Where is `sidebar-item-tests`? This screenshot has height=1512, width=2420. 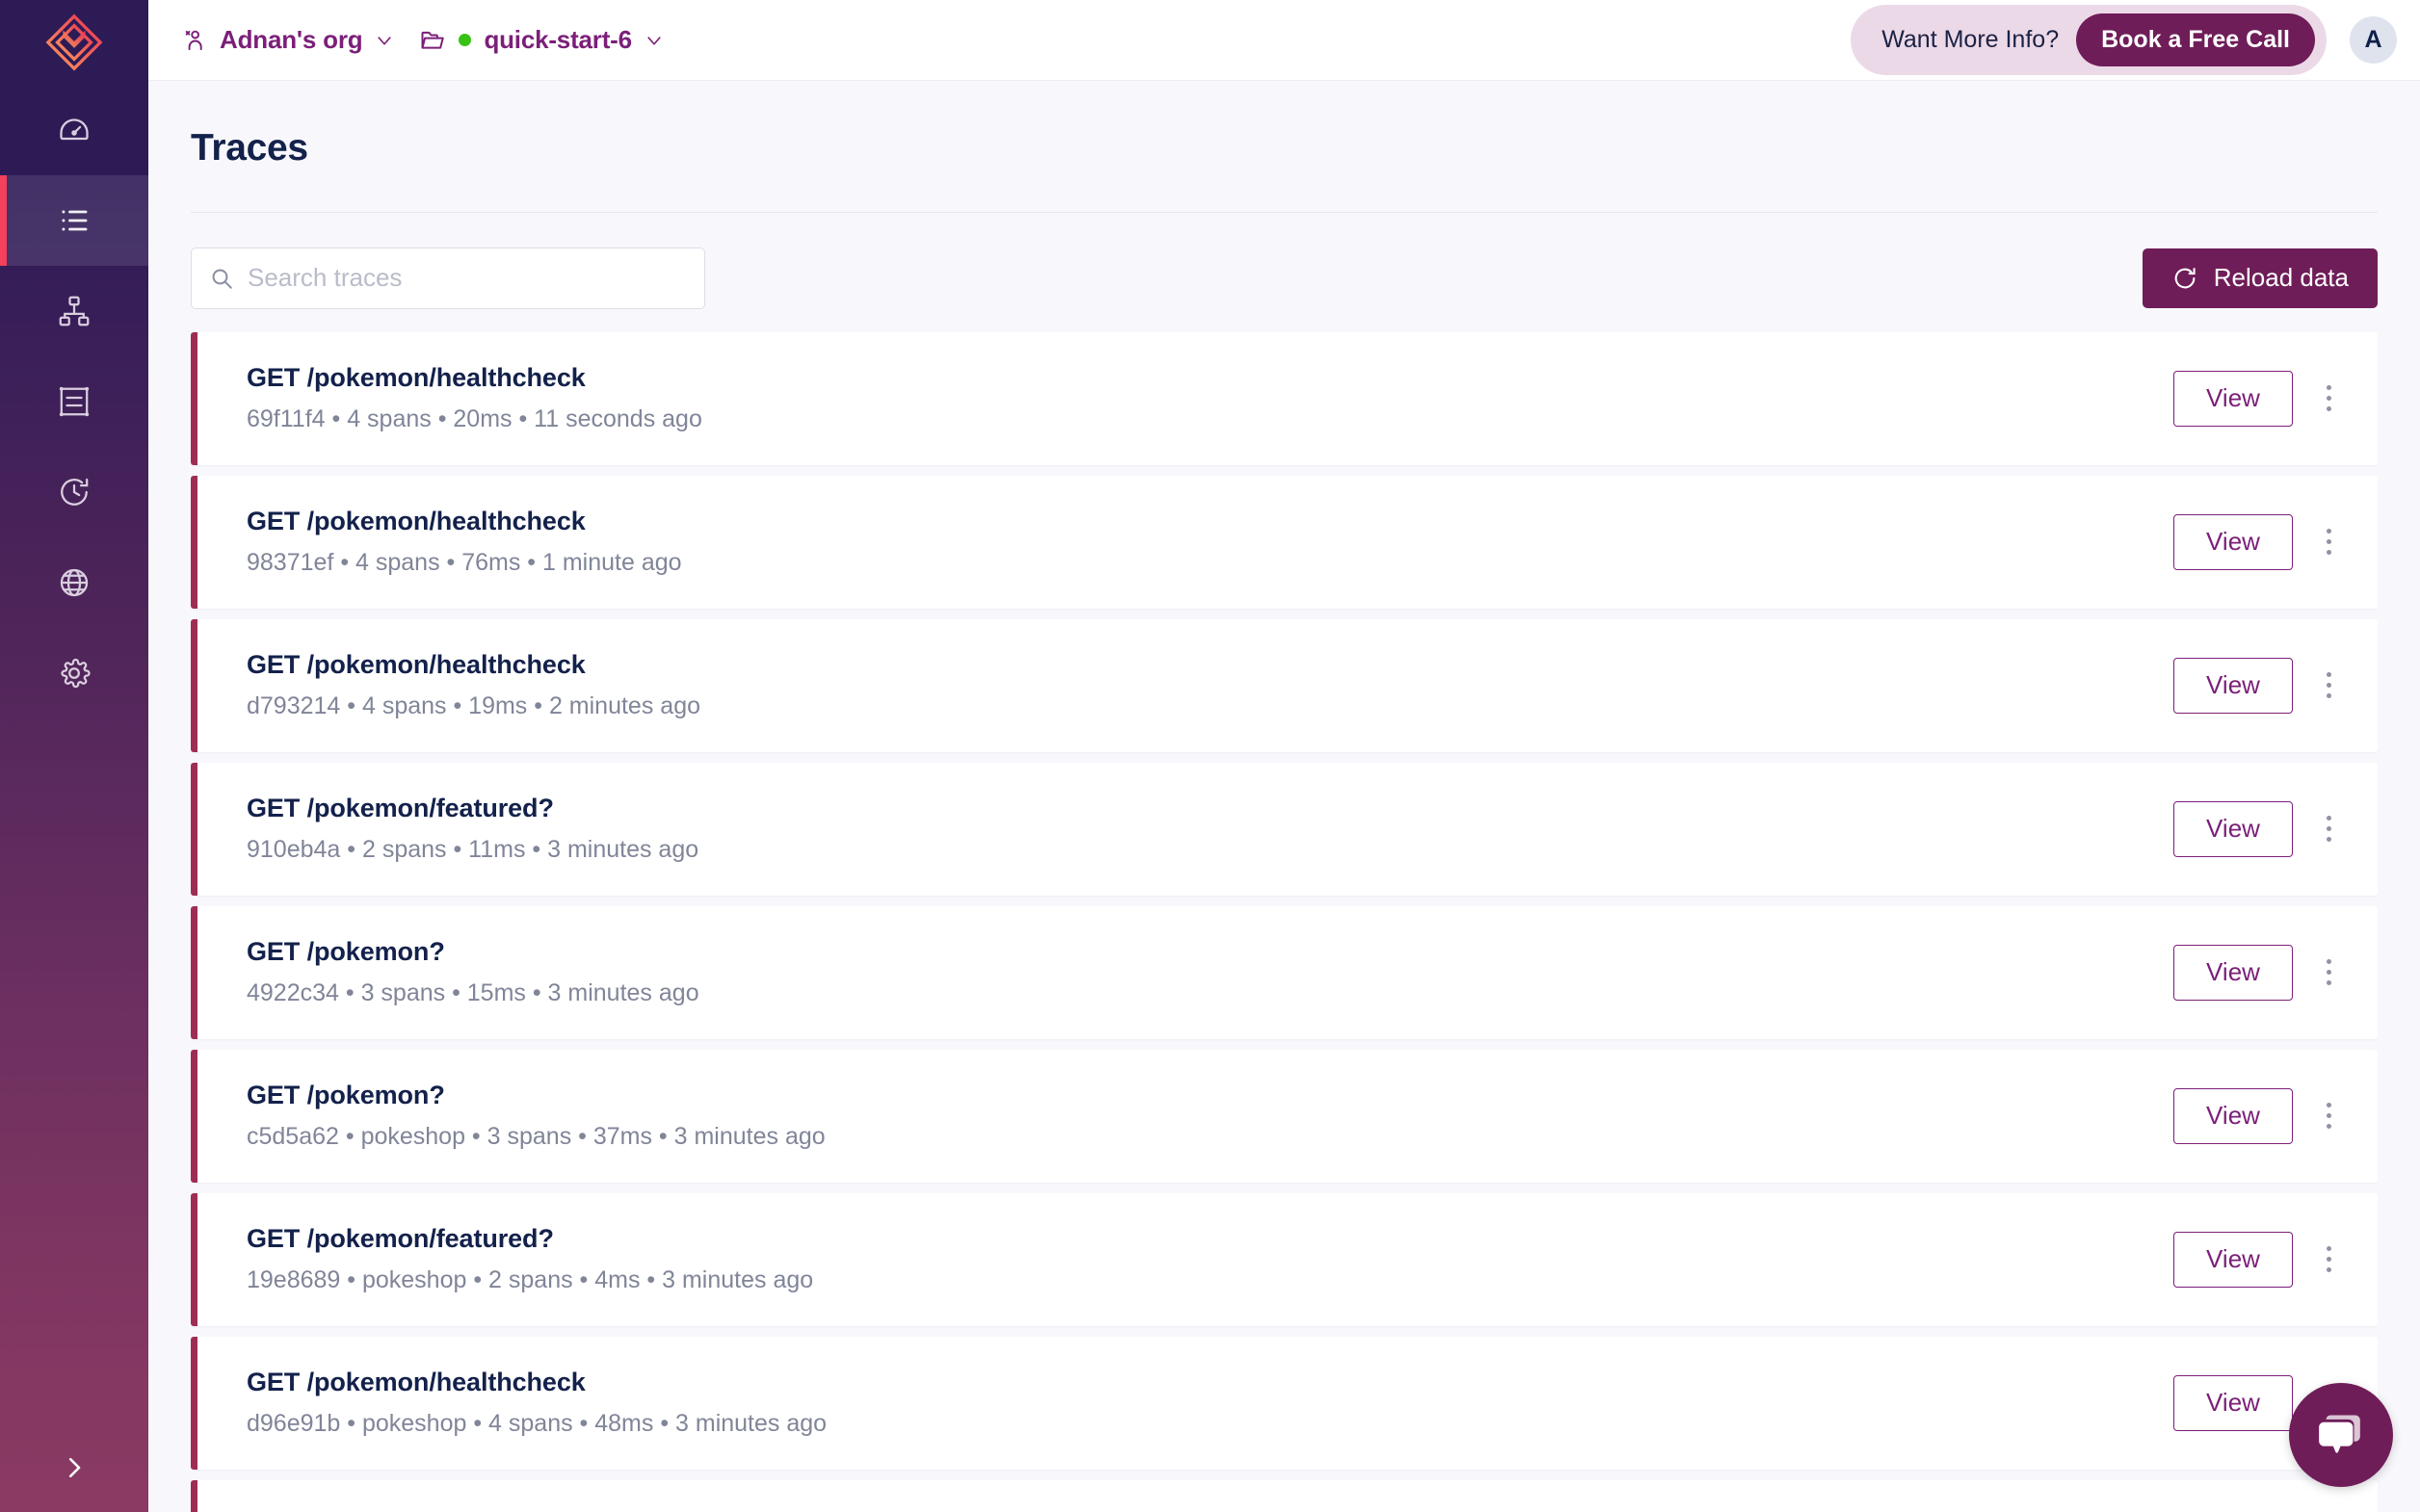 sidebar-item-tests is located at coordinates (74, 311).